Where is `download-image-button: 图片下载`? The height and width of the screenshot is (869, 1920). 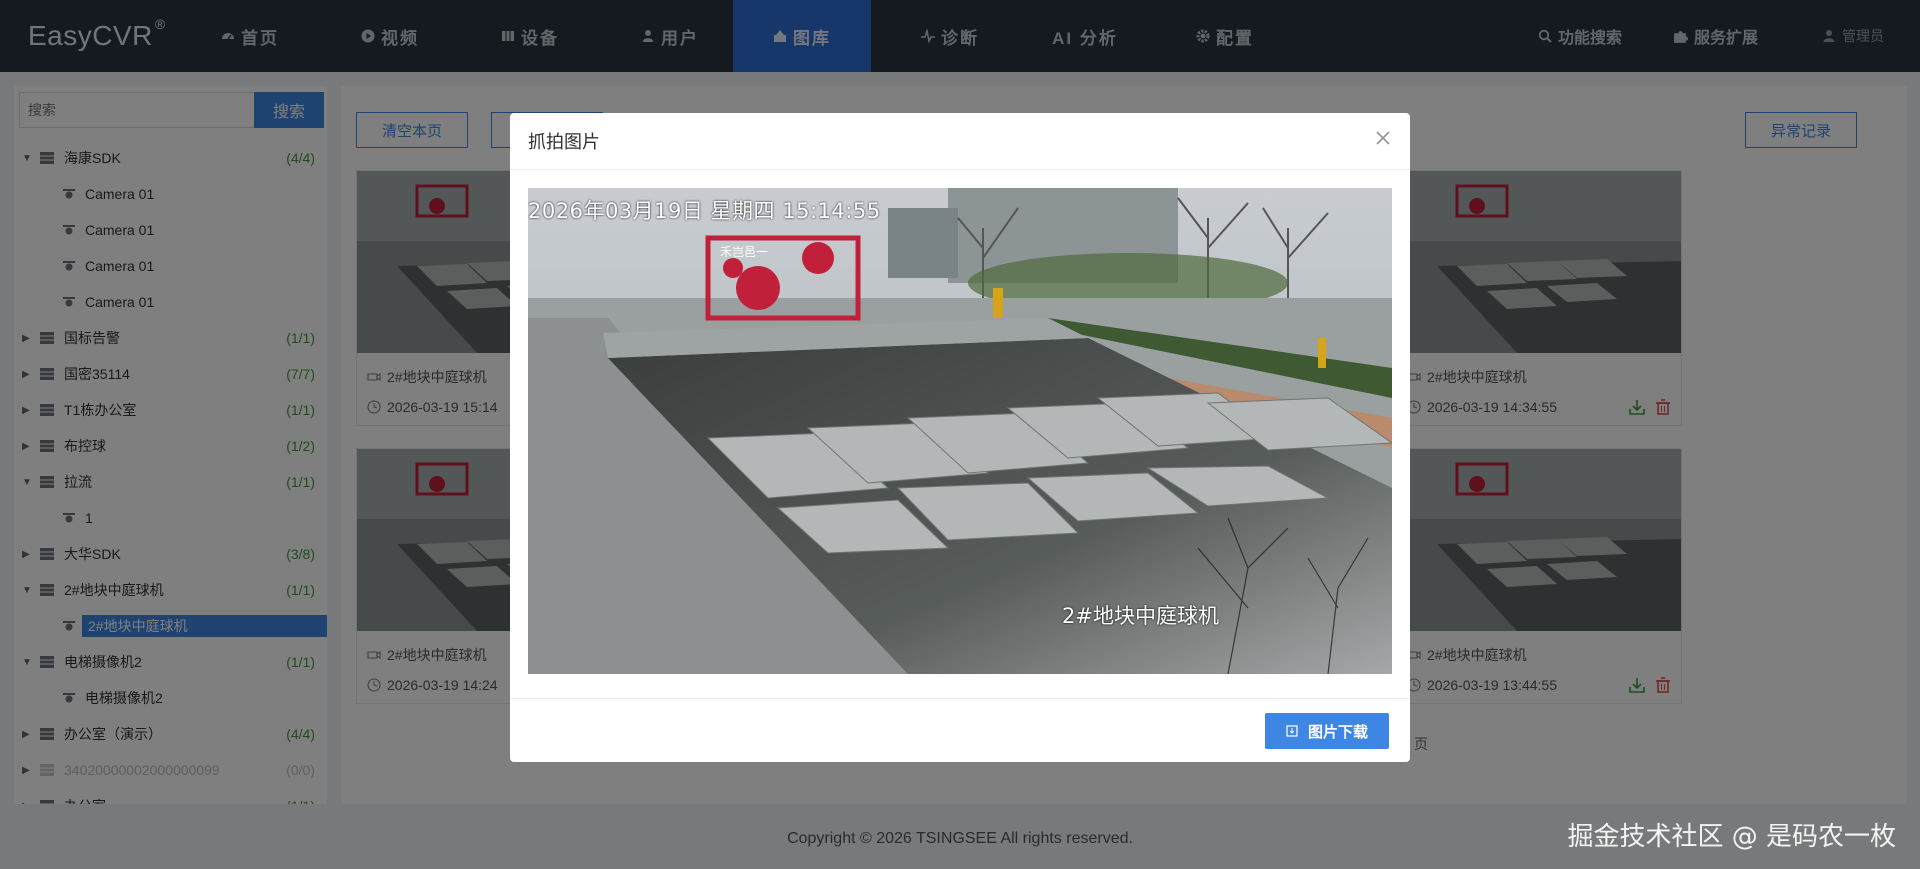
download-image-button: 图片下载 is located at coordinates (1327, 731).